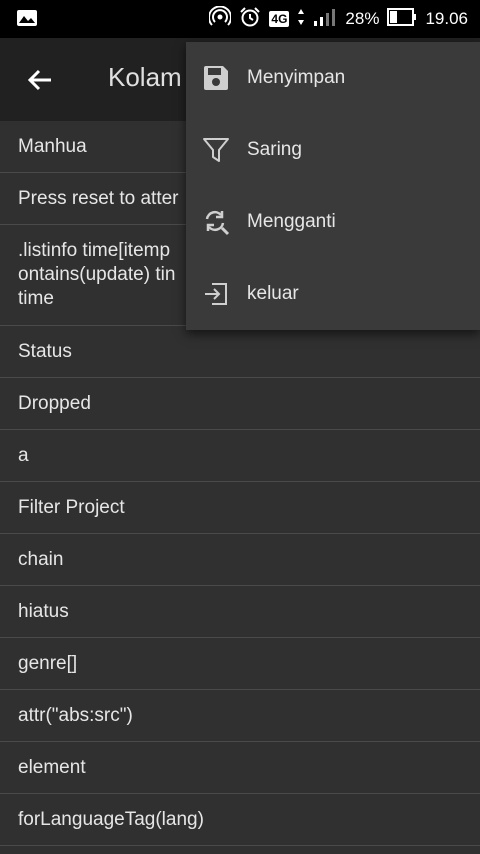  Describe the element at coordinates (240, 768) in the screenshot. I see `list-item: element` at that location.